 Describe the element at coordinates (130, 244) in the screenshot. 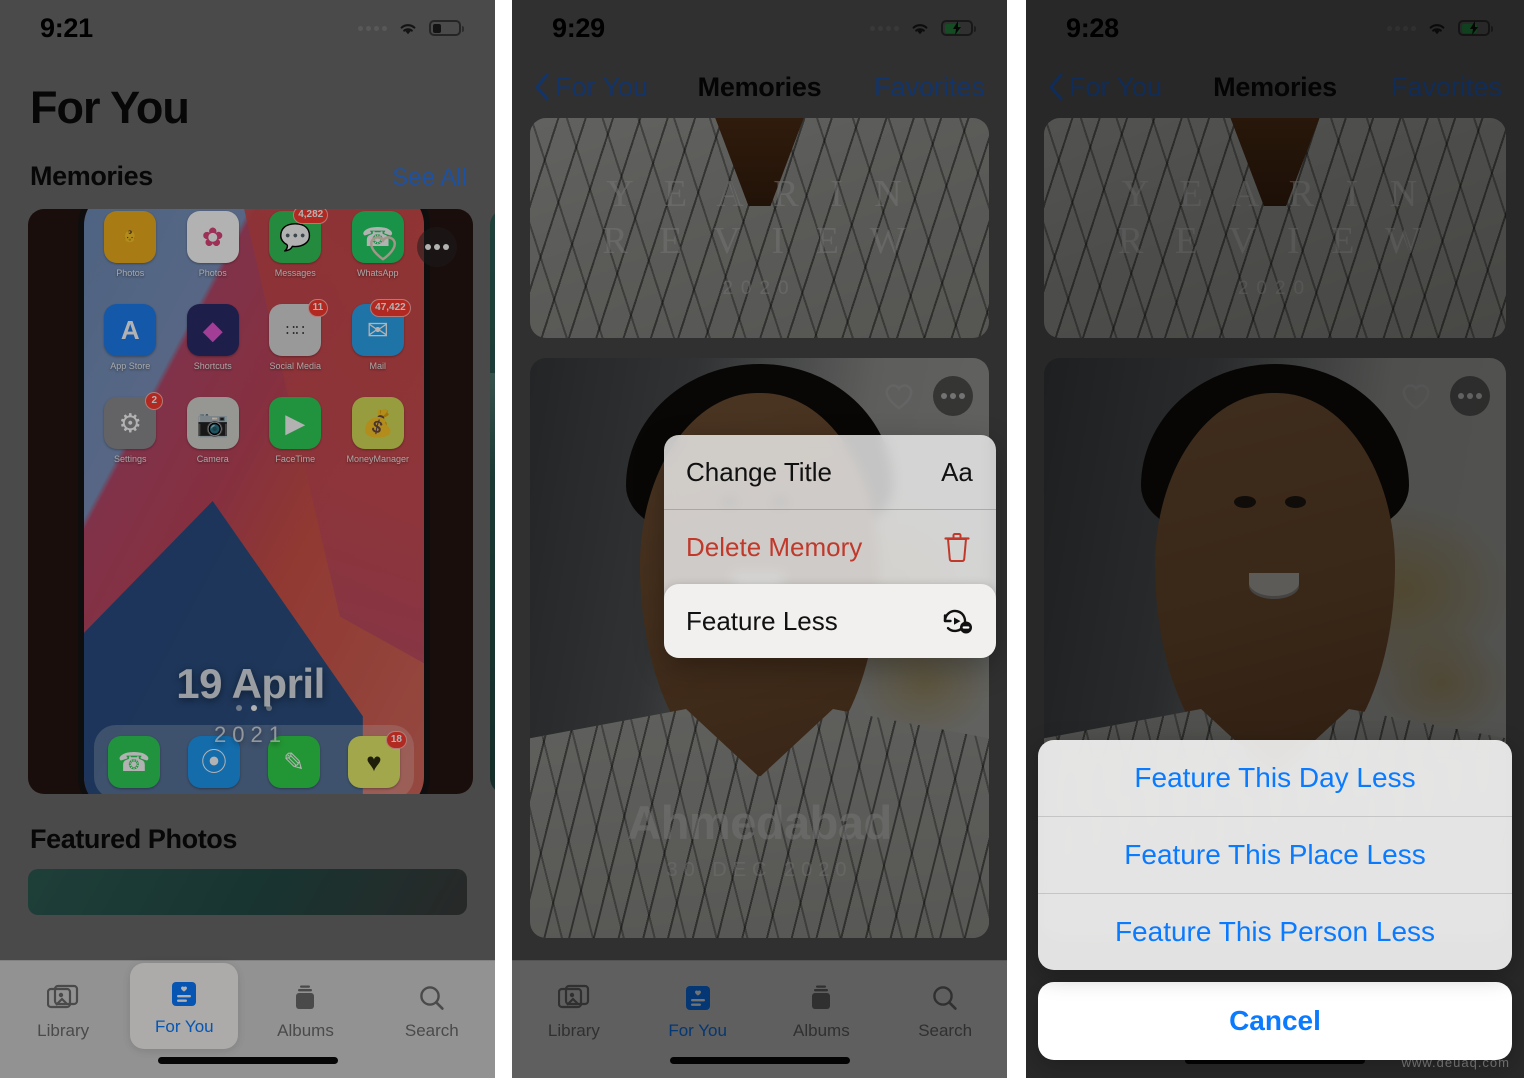

I see `home-app-icon: 👶 Photos` at that location.